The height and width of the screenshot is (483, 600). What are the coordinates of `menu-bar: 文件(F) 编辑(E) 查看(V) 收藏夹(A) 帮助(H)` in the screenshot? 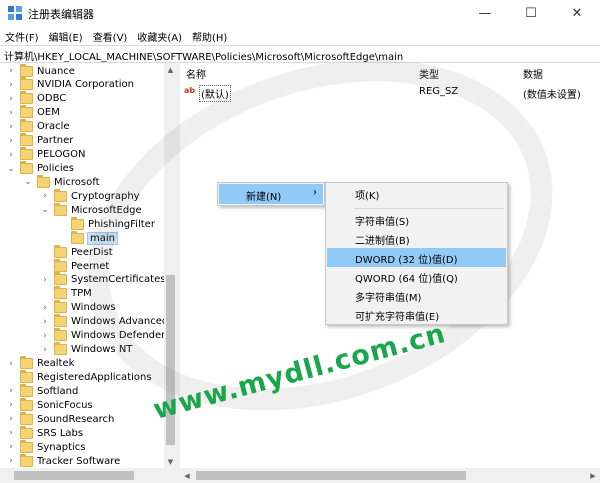 It's located at (300, 35).